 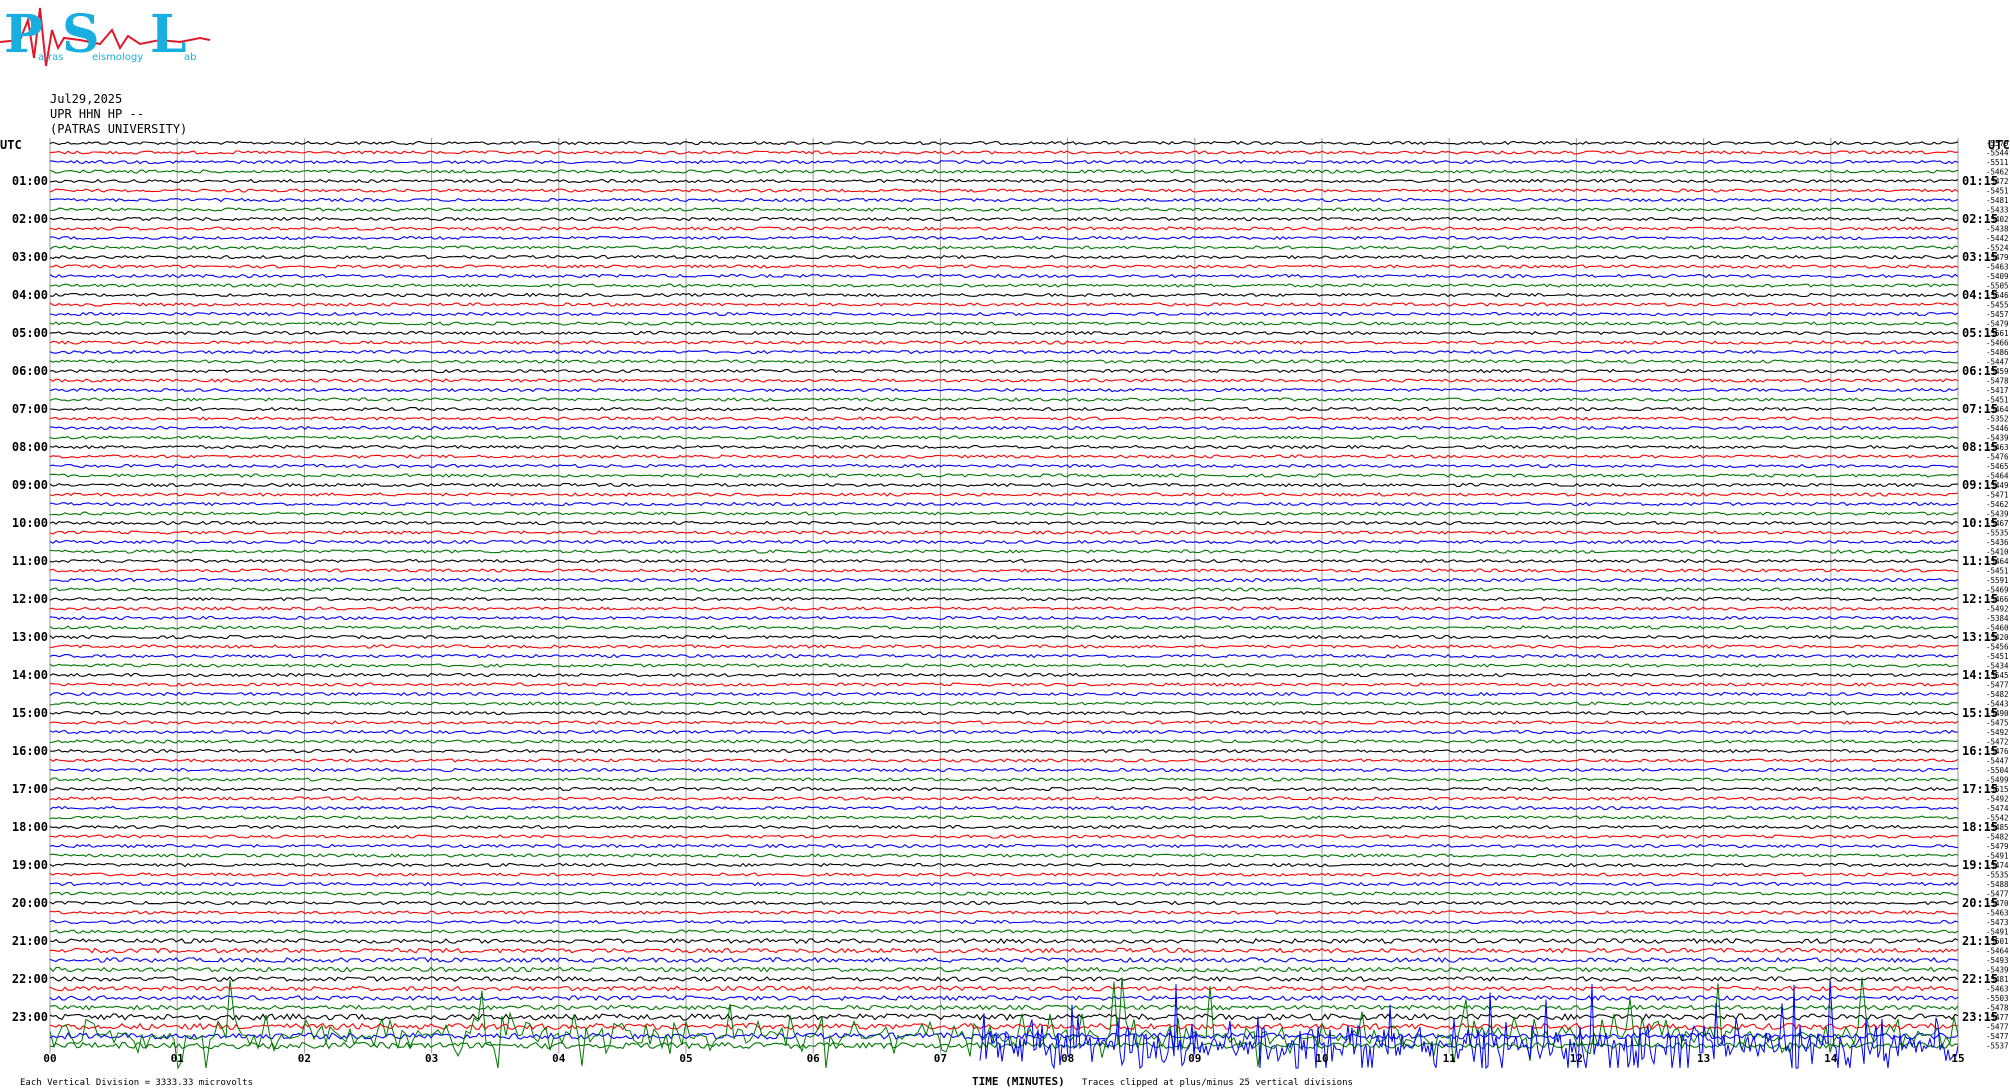 What do you see at coordinates (30, 181) in the screenshot?
I see `hour-label-left: 01:00` at bounding box center [30, 181].